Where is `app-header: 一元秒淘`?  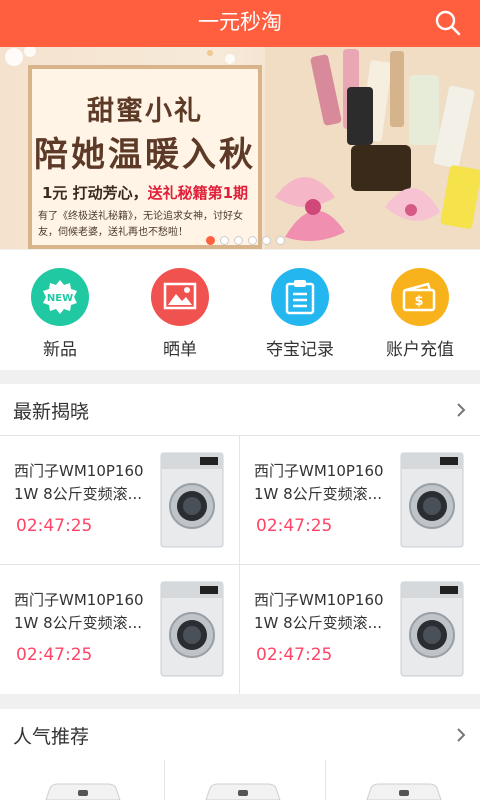
app-header: 一元秒淘 is located at coordinates (240, 23).